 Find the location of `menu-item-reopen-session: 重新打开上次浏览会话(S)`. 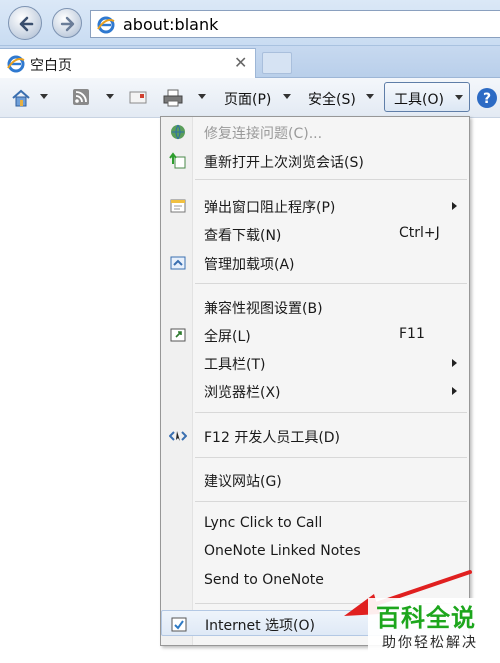

menu-item-reopen-session: 重新打开上次浏览会话(S) is located at coordinates (315, 161).